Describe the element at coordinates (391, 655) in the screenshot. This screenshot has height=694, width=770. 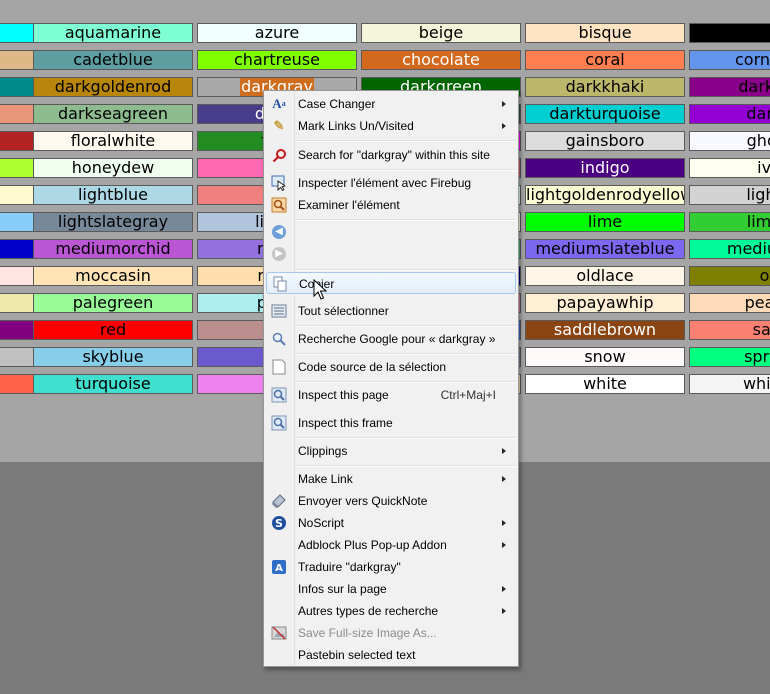
I see `menu-item-pastebin: Pastebin selected text` at that location.